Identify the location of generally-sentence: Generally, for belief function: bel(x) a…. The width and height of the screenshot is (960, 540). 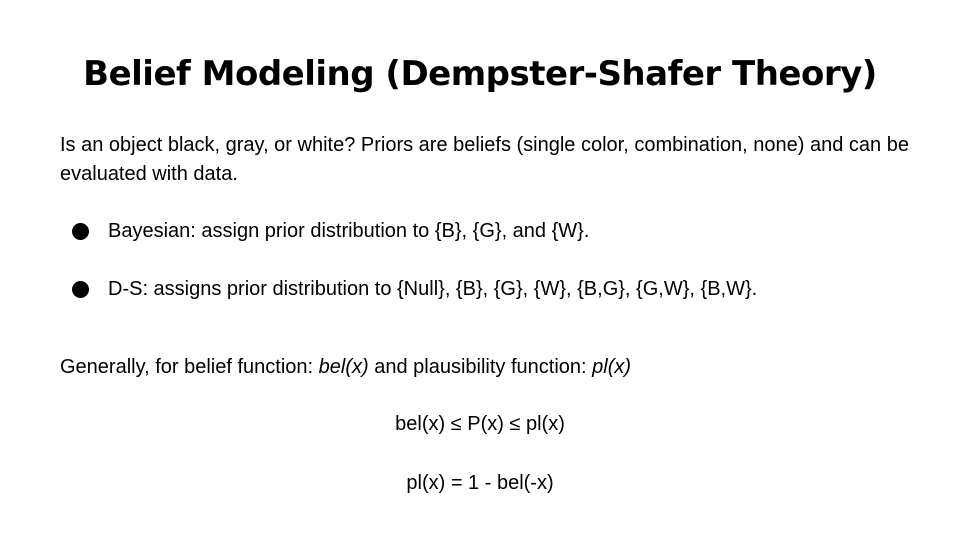
(490, 367).